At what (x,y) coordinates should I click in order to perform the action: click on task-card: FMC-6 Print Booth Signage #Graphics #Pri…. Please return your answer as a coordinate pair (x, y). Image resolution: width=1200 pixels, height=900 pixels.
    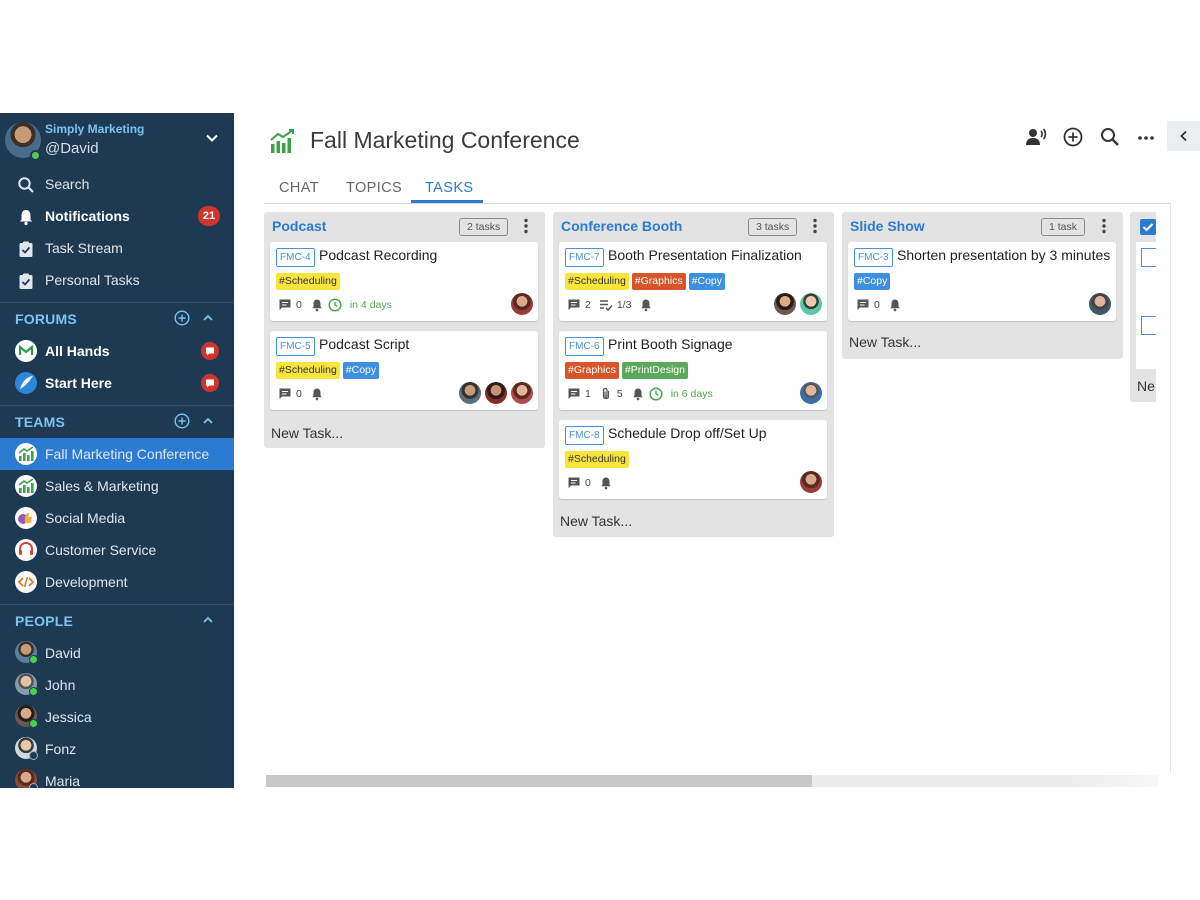
    Looking at the image, I should click on (693, 370).